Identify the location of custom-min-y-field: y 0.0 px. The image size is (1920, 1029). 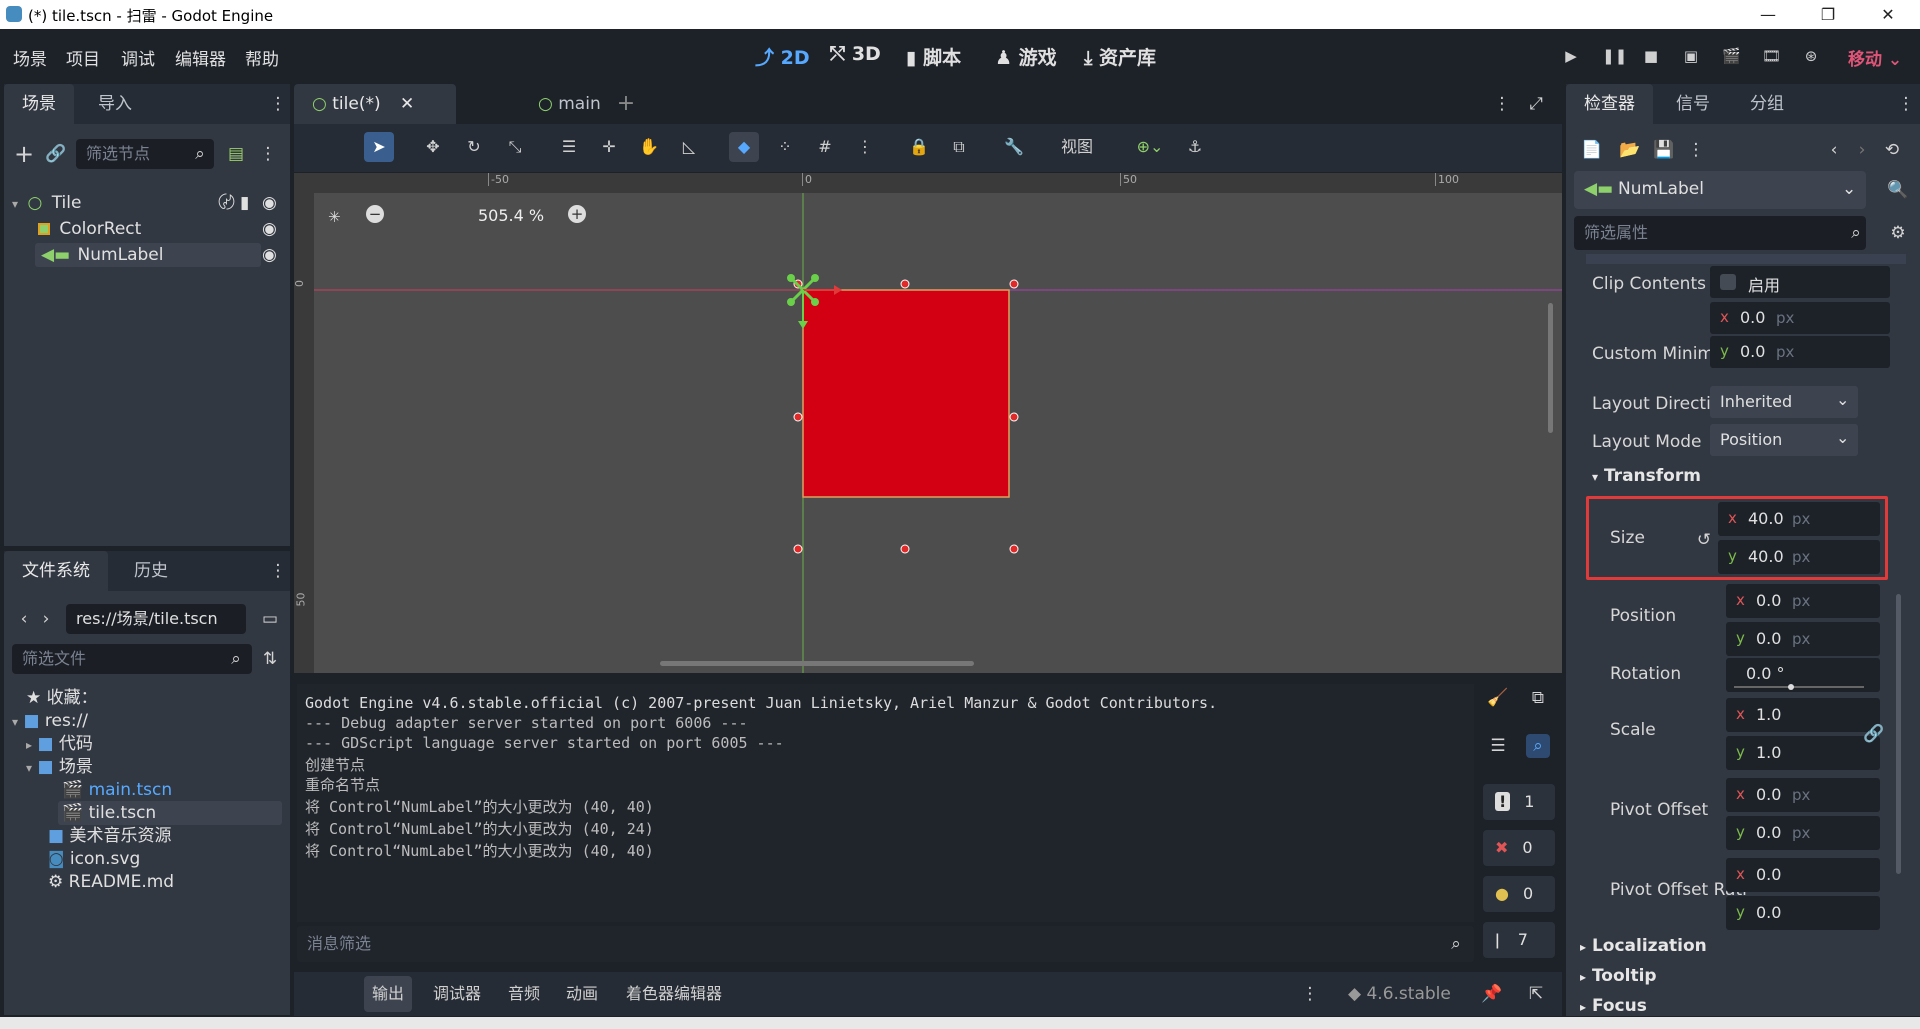
(1800, 352).